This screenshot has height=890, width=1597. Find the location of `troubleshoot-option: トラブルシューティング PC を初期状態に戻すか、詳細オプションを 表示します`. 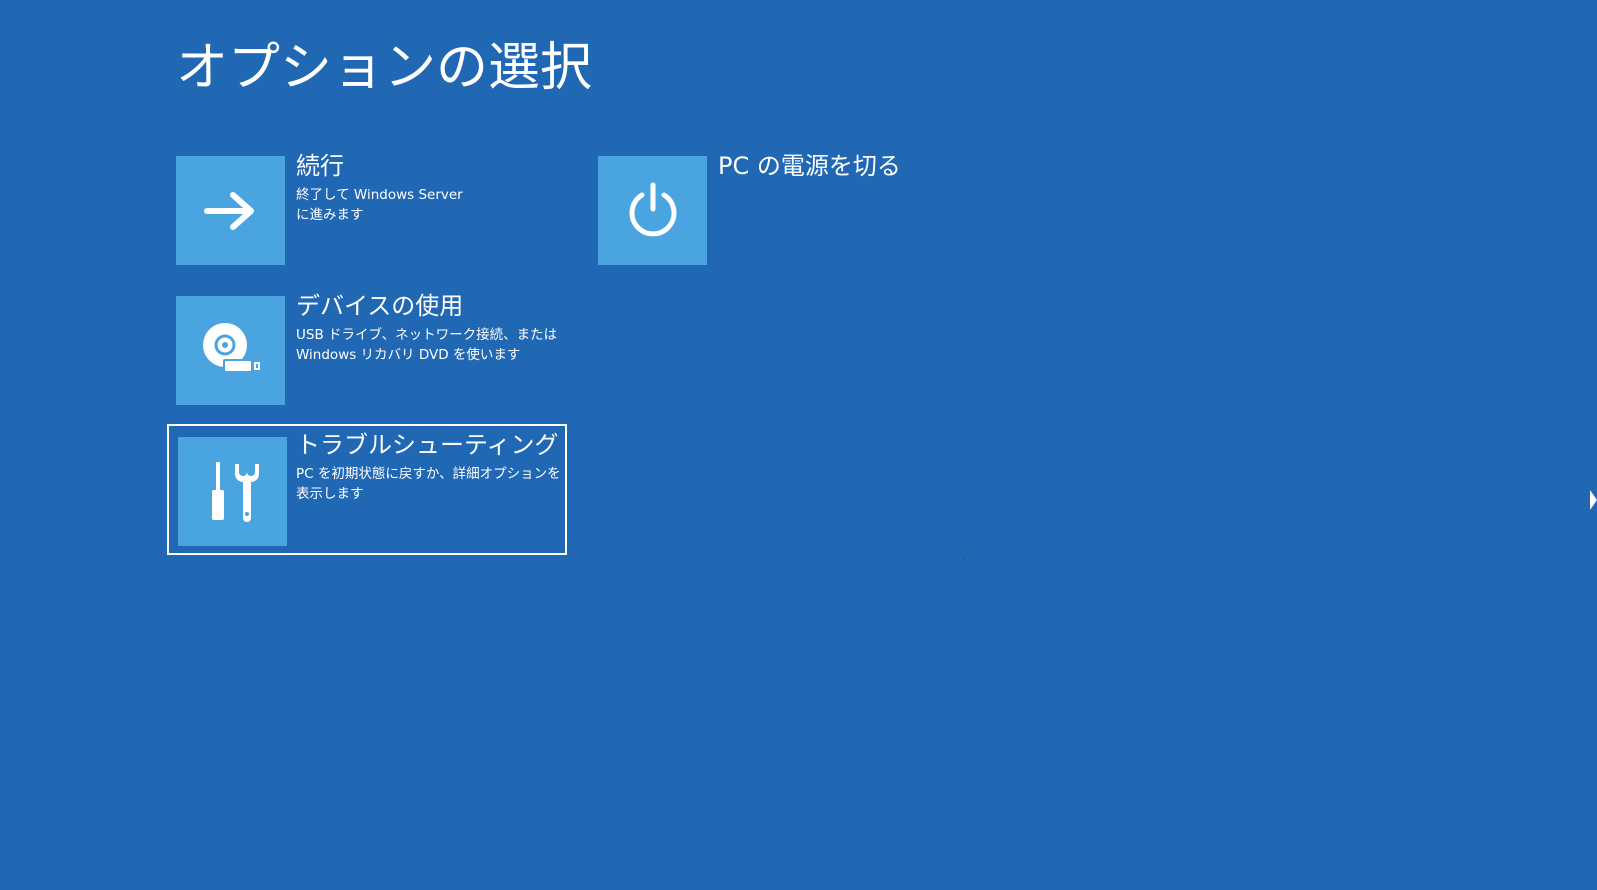

troubleshoot-option: トラブルシューティング PC を初期状態に戻すか、詳細オプションを 表示します is located at coordinates (367, 489).